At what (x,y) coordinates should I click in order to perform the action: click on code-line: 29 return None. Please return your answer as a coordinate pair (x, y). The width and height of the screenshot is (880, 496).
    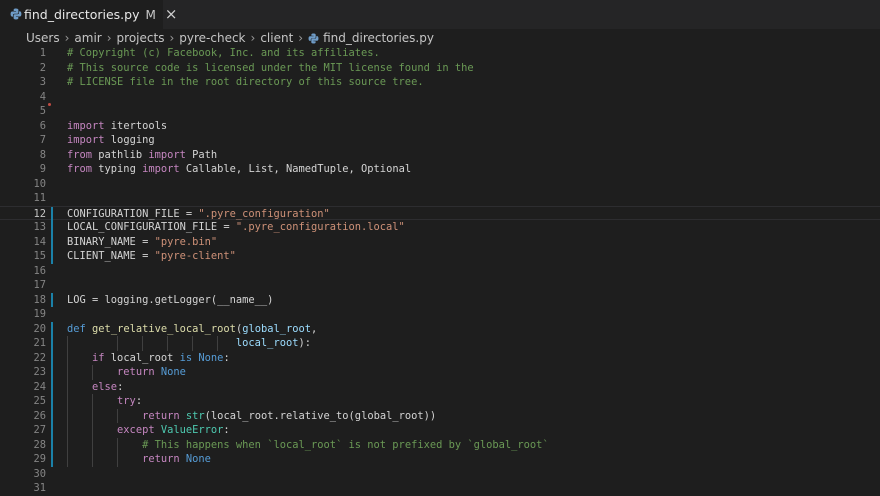
    Looking at the image, I should click on (440, 459).